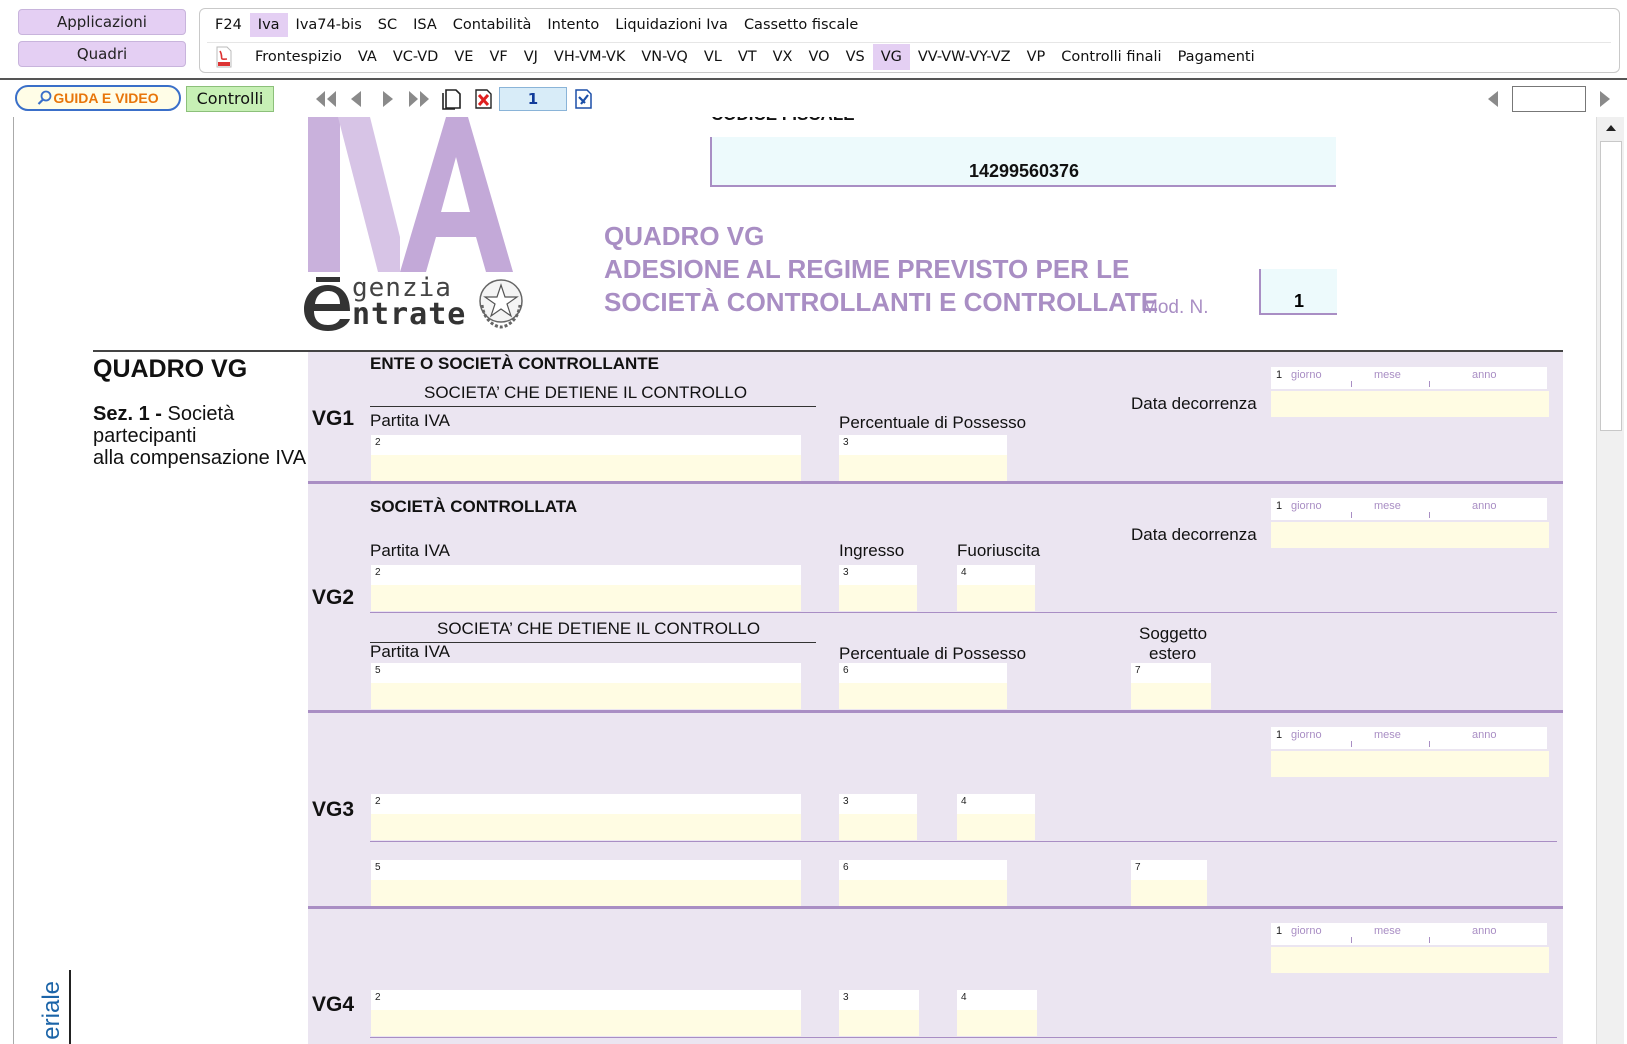 This screenshot has width=1627, height=1044. I want to click on scroll-left-icon, so click(1493, 99).